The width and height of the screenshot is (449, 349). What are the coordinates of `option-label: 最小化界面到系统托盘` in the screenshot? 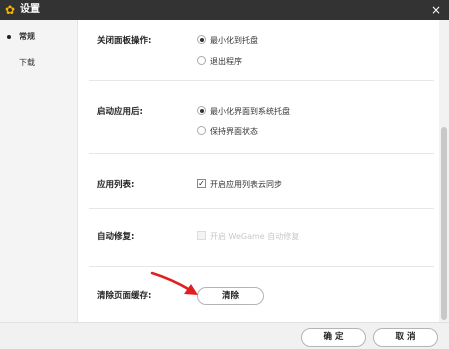 It's located at (250, 111).